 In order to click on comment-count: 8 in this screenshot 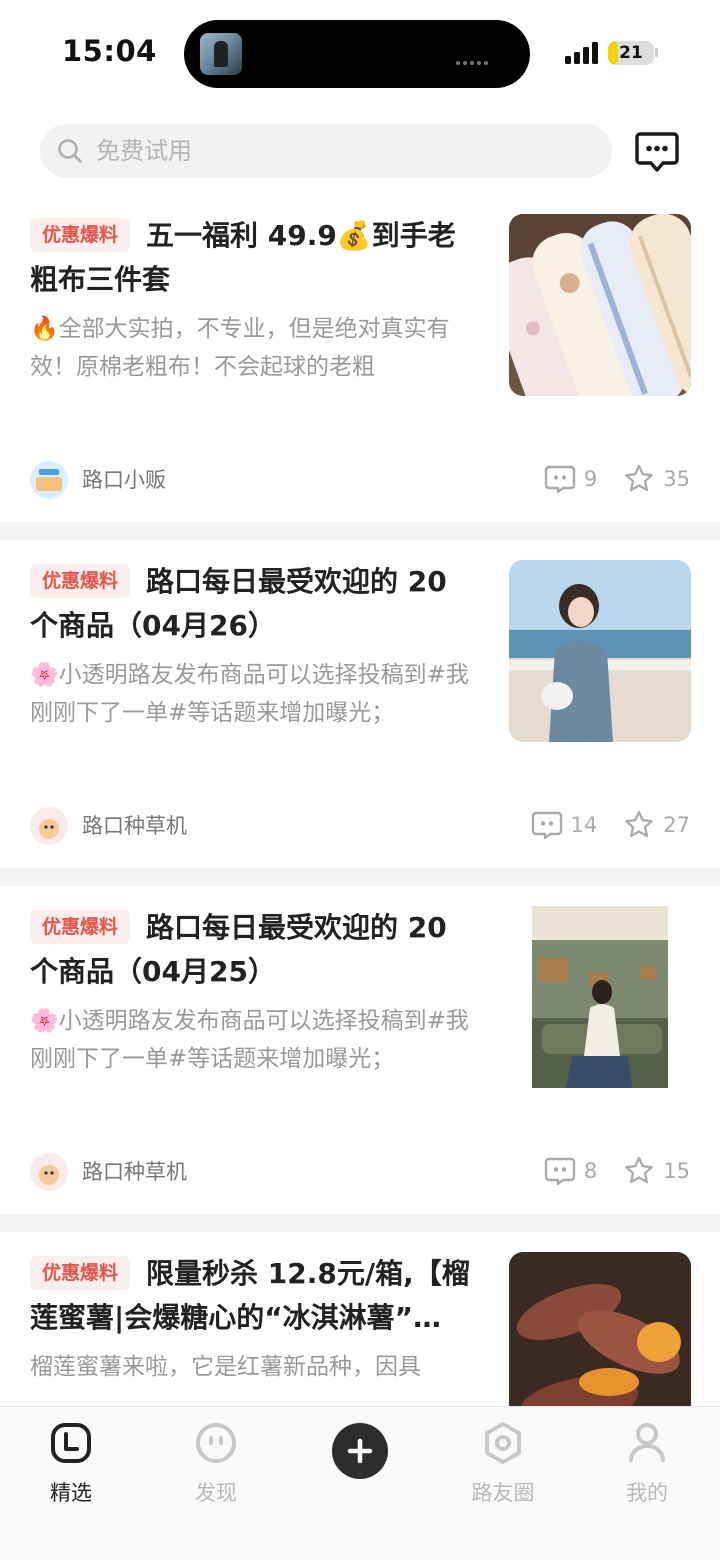, I will do `click(590, 1171)`.